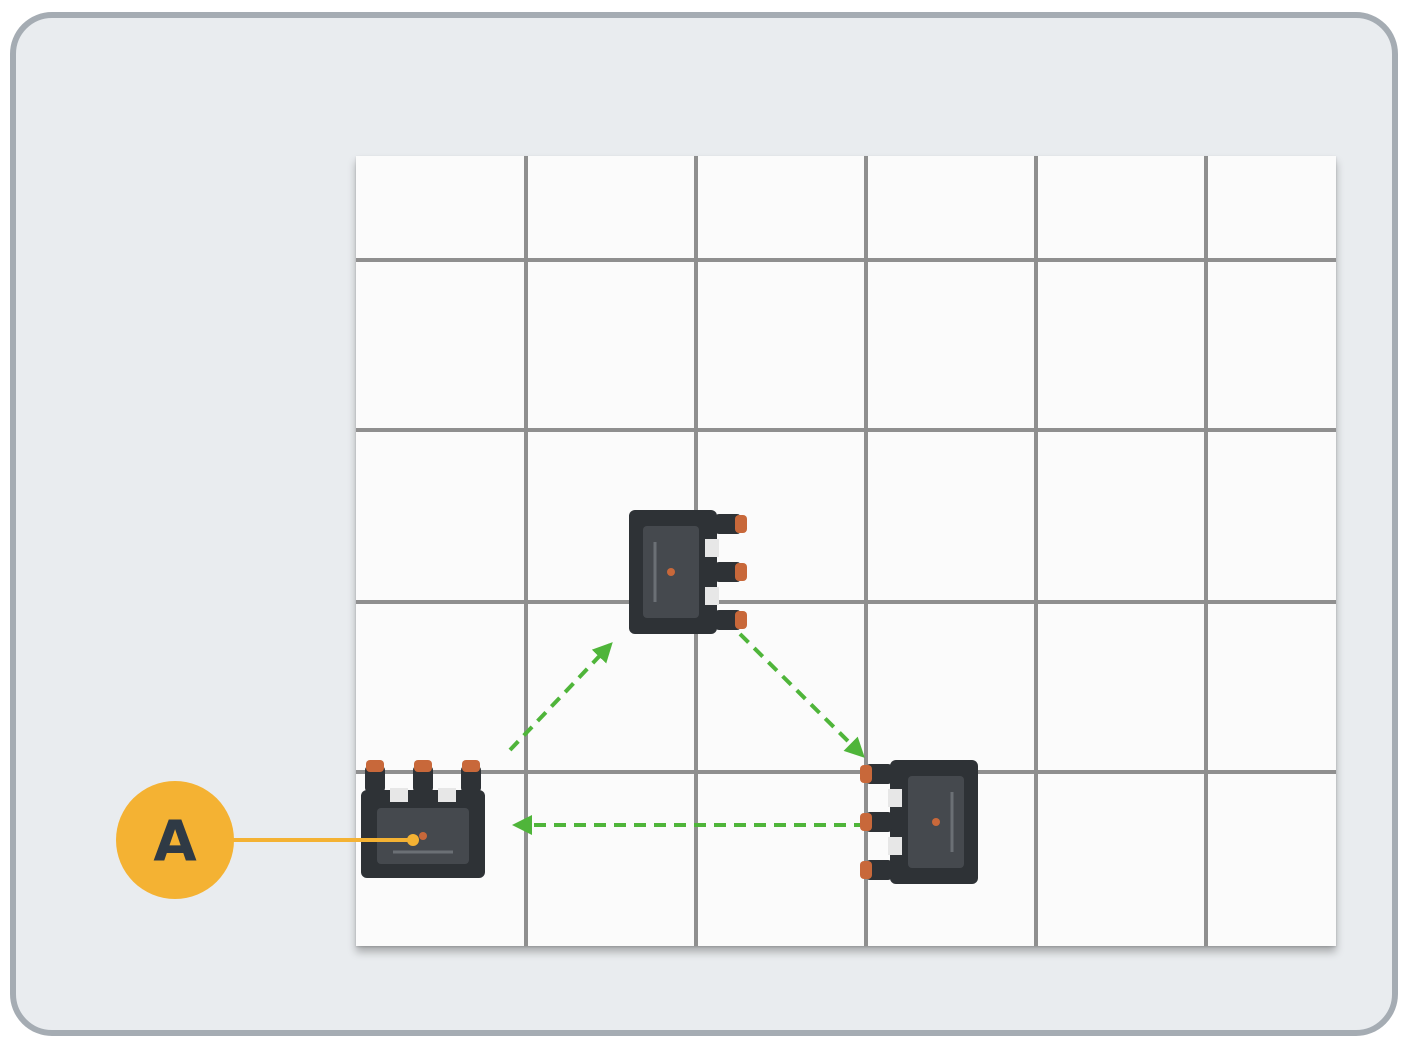  Describe the element at coordinates (413, 840) in the screenshot. I see `callout-anchor-dot` at that location.